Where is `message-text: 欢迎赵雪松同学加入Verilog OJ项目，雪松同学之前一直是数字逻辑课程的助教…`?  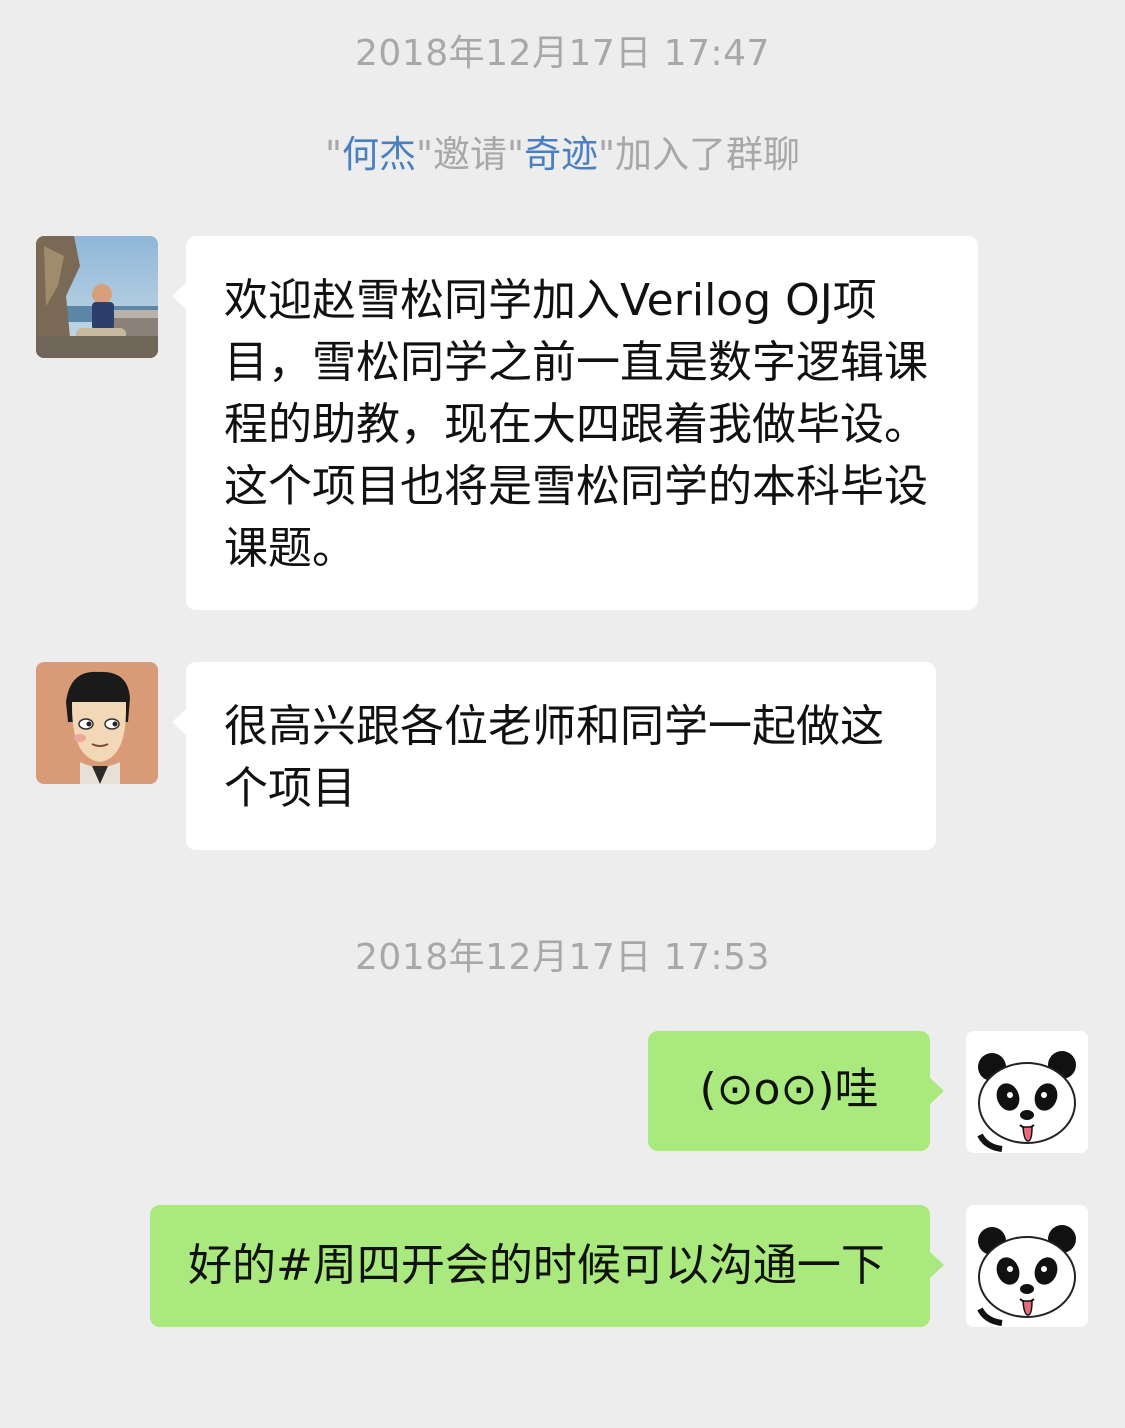
message-text: 欢迎赵雪松同学加入Verilog OJ项目，雪松同学之前一直是数字逻辑课程的助教… is located at coordinates (576, 424).